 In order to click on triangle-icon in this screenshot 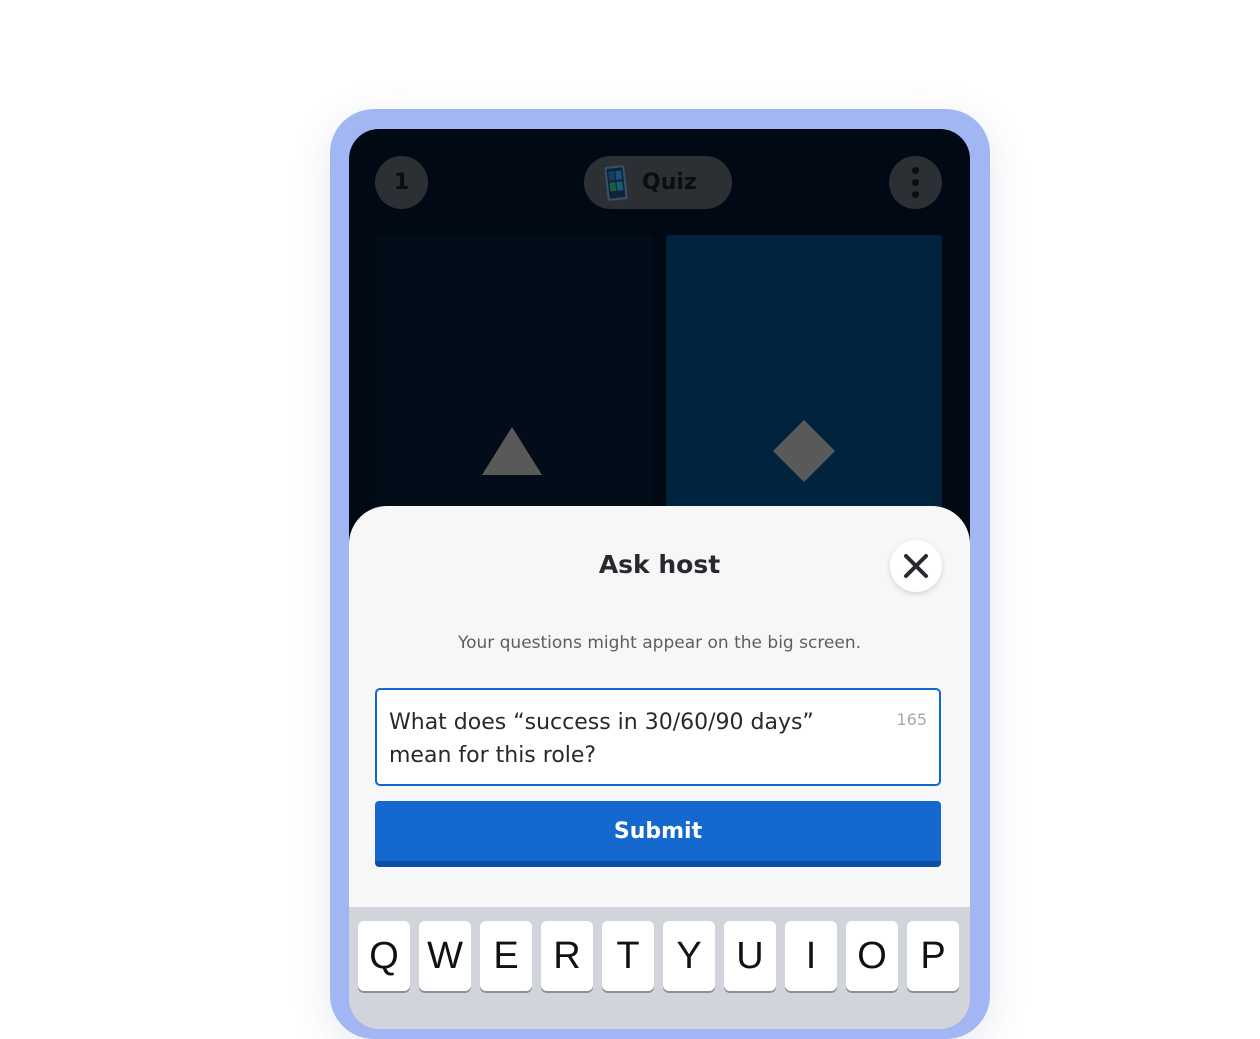, I will do `click(512, 451)`.